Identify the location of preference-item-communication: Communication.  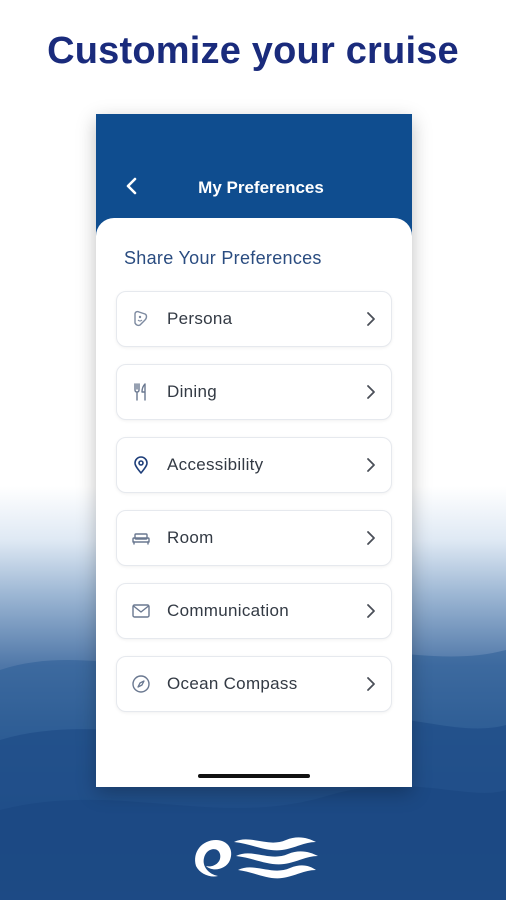
(254, 611).